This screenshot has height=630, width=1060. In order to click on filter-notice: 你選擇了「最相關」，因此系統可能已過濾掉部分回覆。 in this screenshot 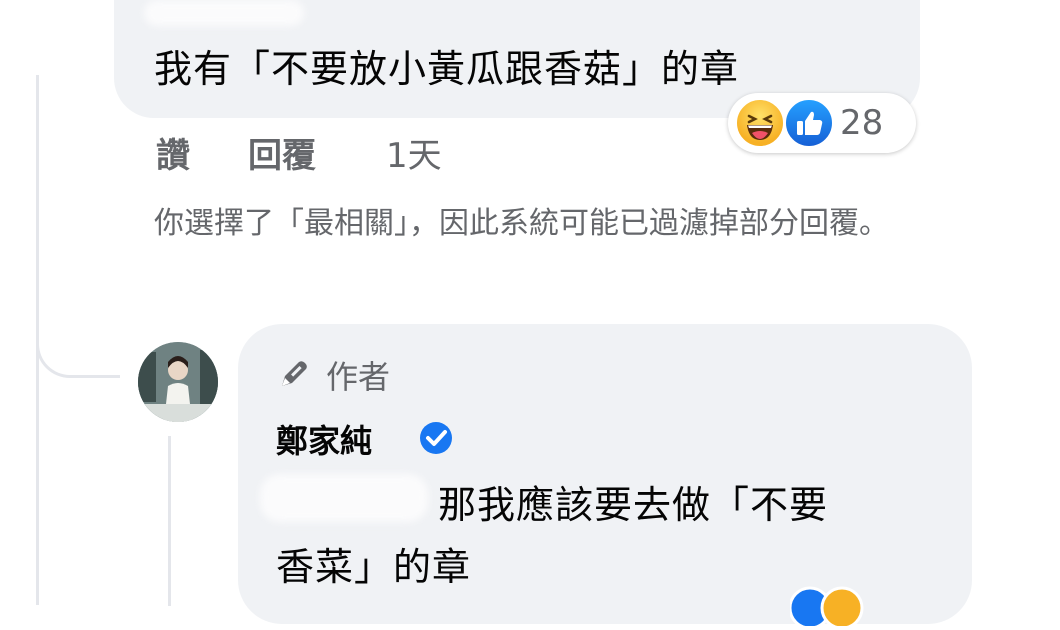, I will do `click(521, 223)`.